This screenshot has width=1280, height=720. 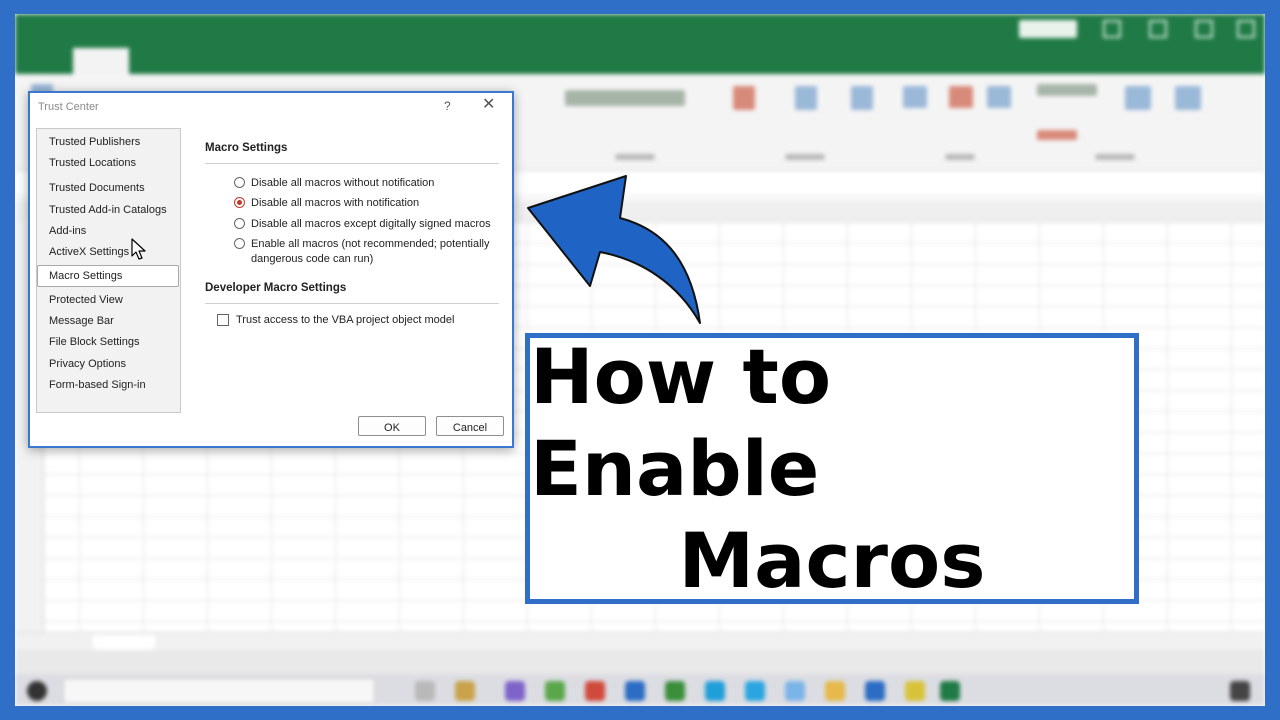 What do you see at coordinates (276, 288) in the screenshot?
I see `developer-macro-settings-heading: Developer Macro Settings` at bounding box center [276, 288].